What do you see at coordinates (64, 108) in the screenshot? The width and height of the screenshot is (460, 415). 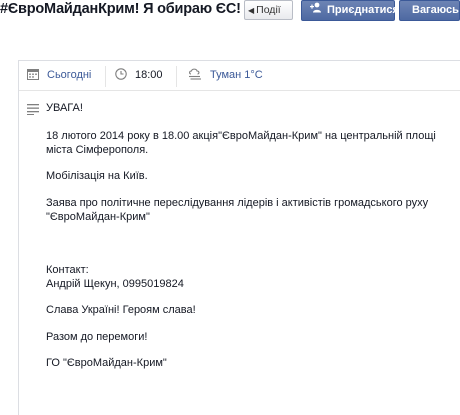 I see `description-paragraph: УВАГА!` at bounding box center [64, 108].